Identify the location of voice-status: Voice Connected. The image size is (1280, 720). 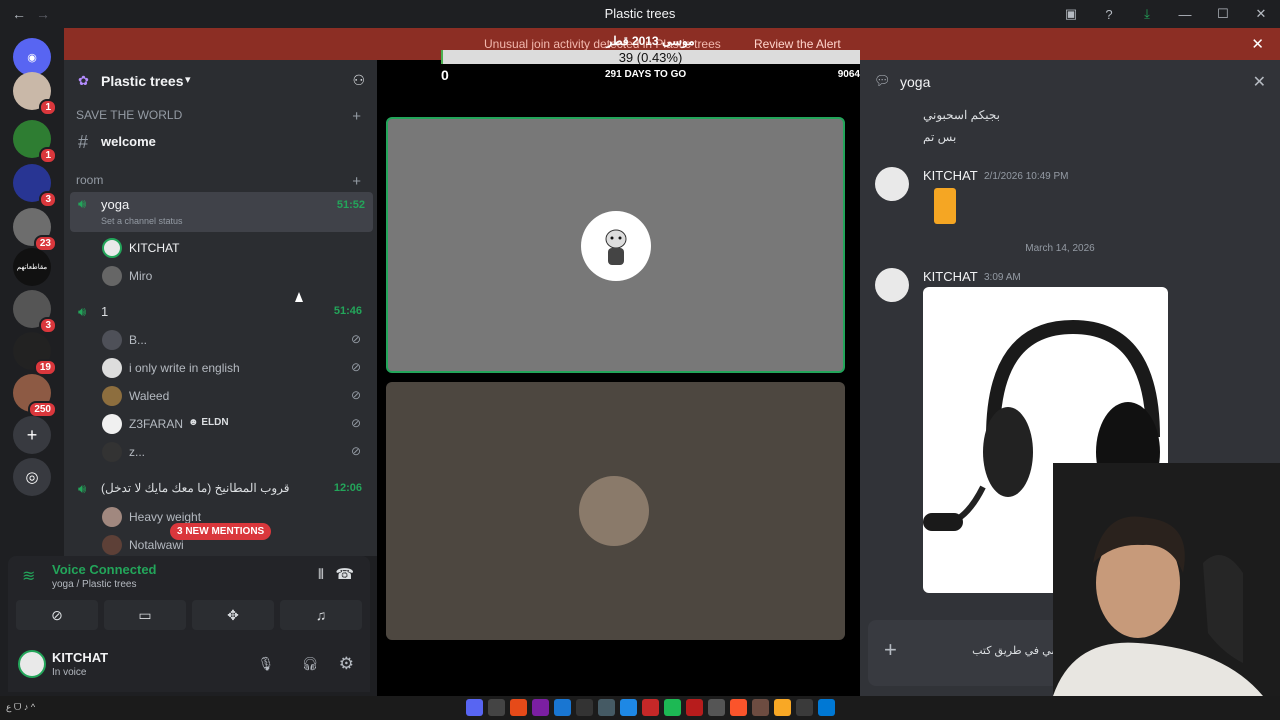
(104, 569).